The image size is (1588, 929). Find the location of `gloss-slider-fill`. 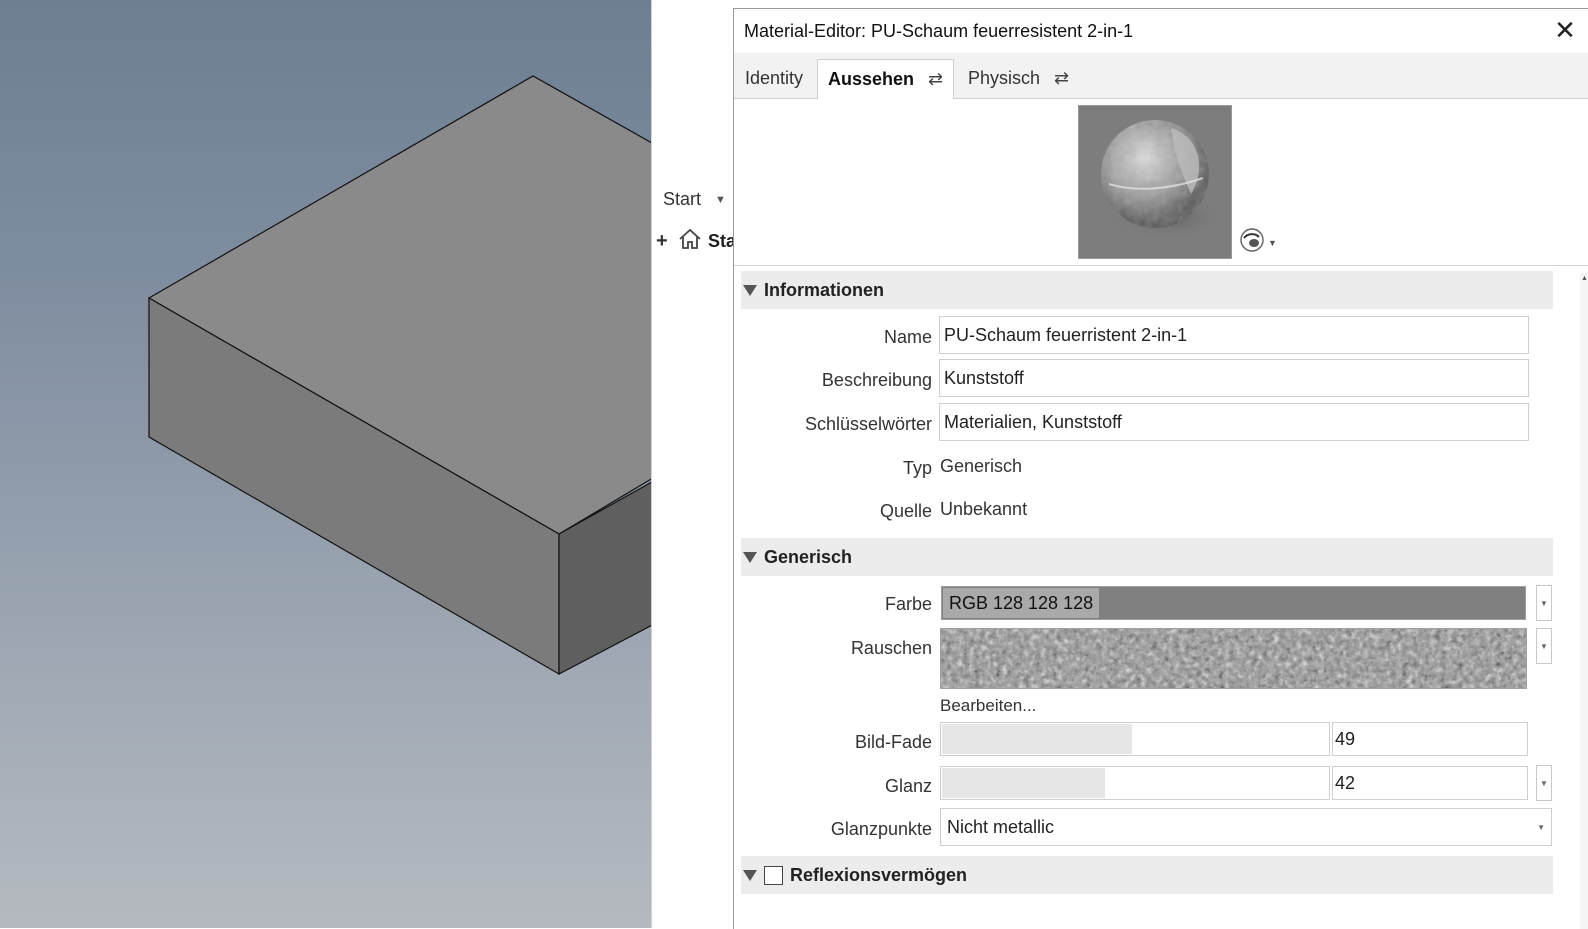

gloss-slider-fill is located at coordinates (1023, 783).